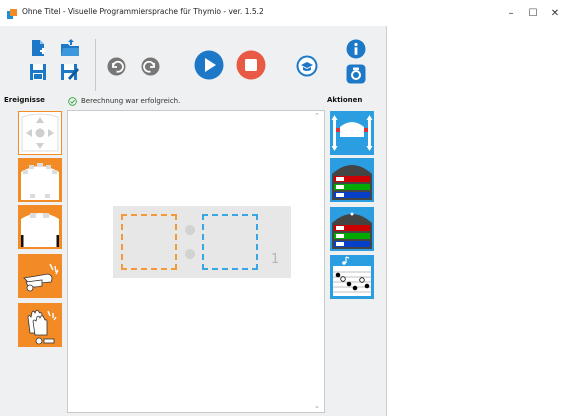 This screenshot has width=566, height=416. What do you see at coordinates (251, 65) in the screenshot?
I see `stop-icon` at bounding box center [251, 65].